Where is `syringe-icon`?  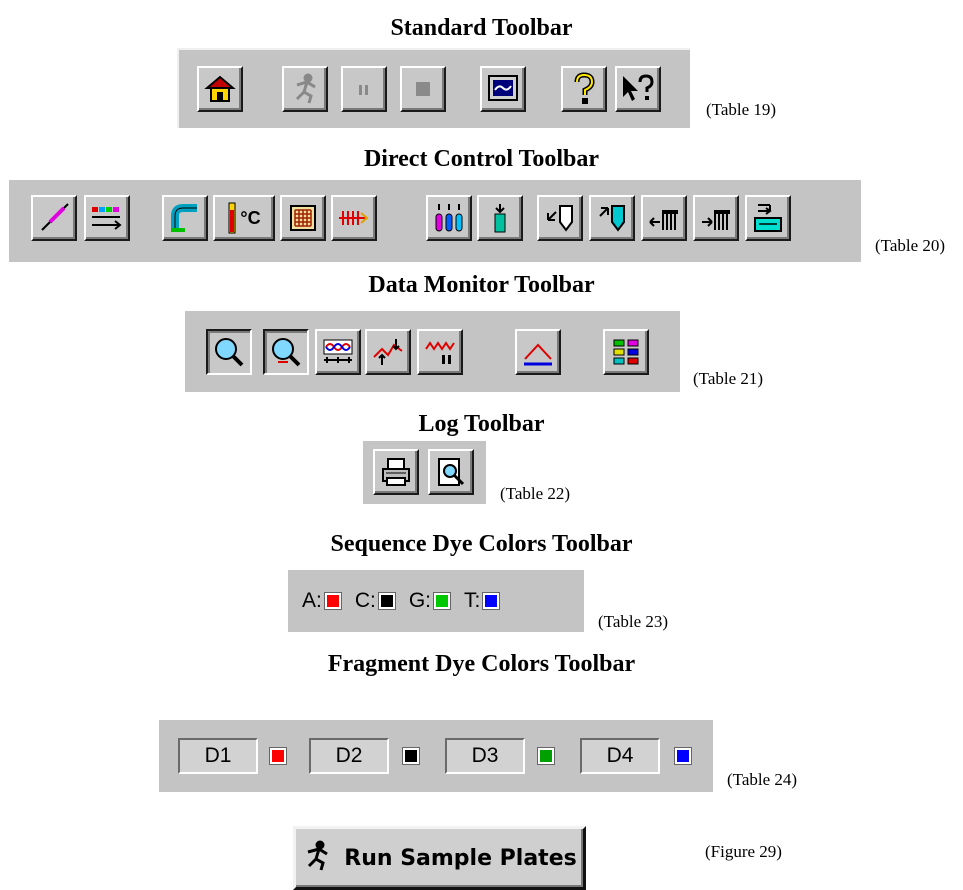
syringe-icon is located at coordinates (54, 218).